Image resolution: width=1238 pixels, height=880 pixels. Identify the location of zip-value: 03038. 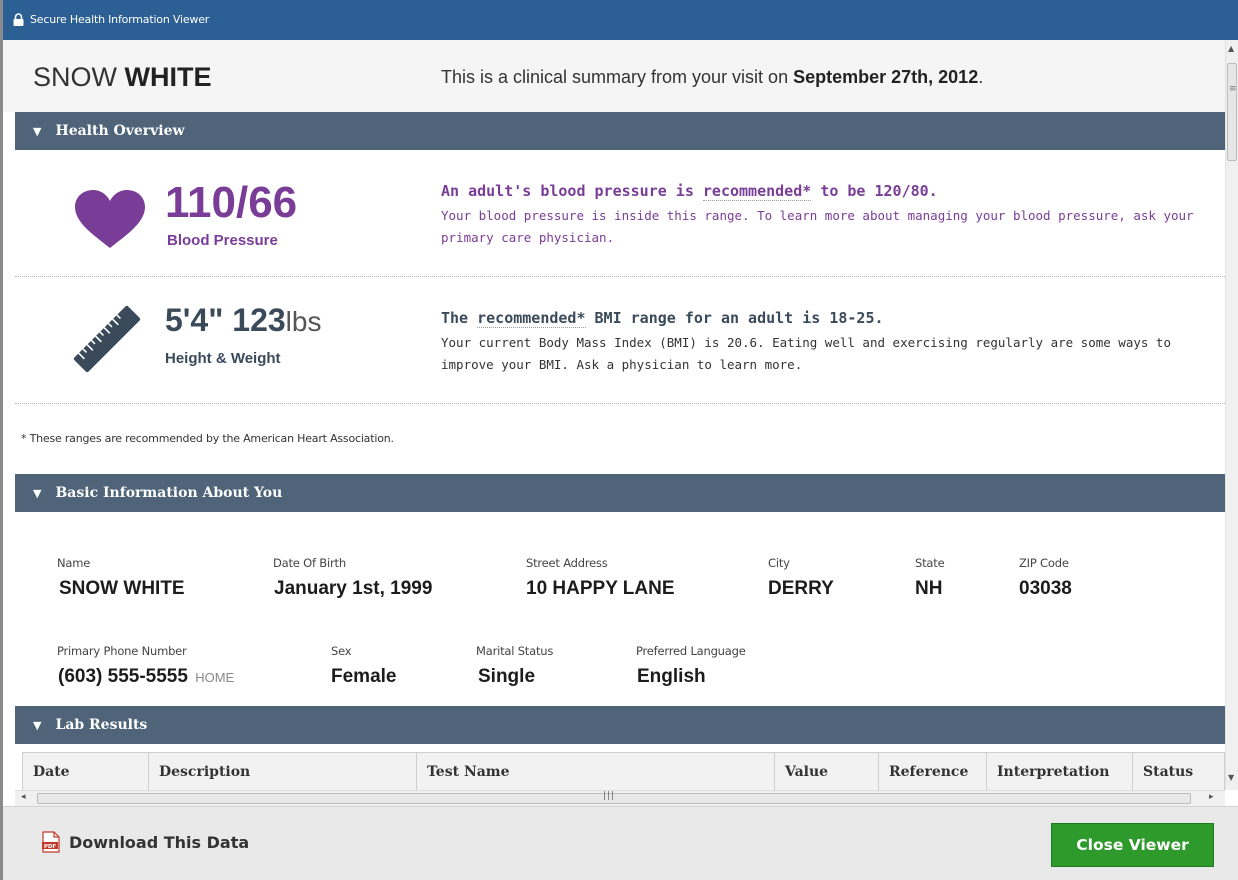
(1045, 588).